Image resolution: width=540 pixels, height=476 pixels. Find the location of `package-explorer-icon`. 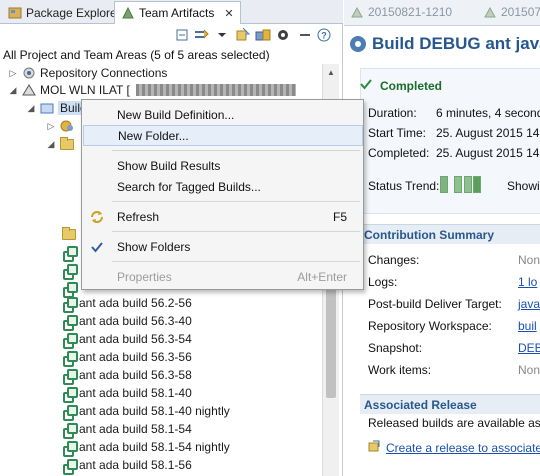

package-explorer-icon is located at coordinates (15, 13).